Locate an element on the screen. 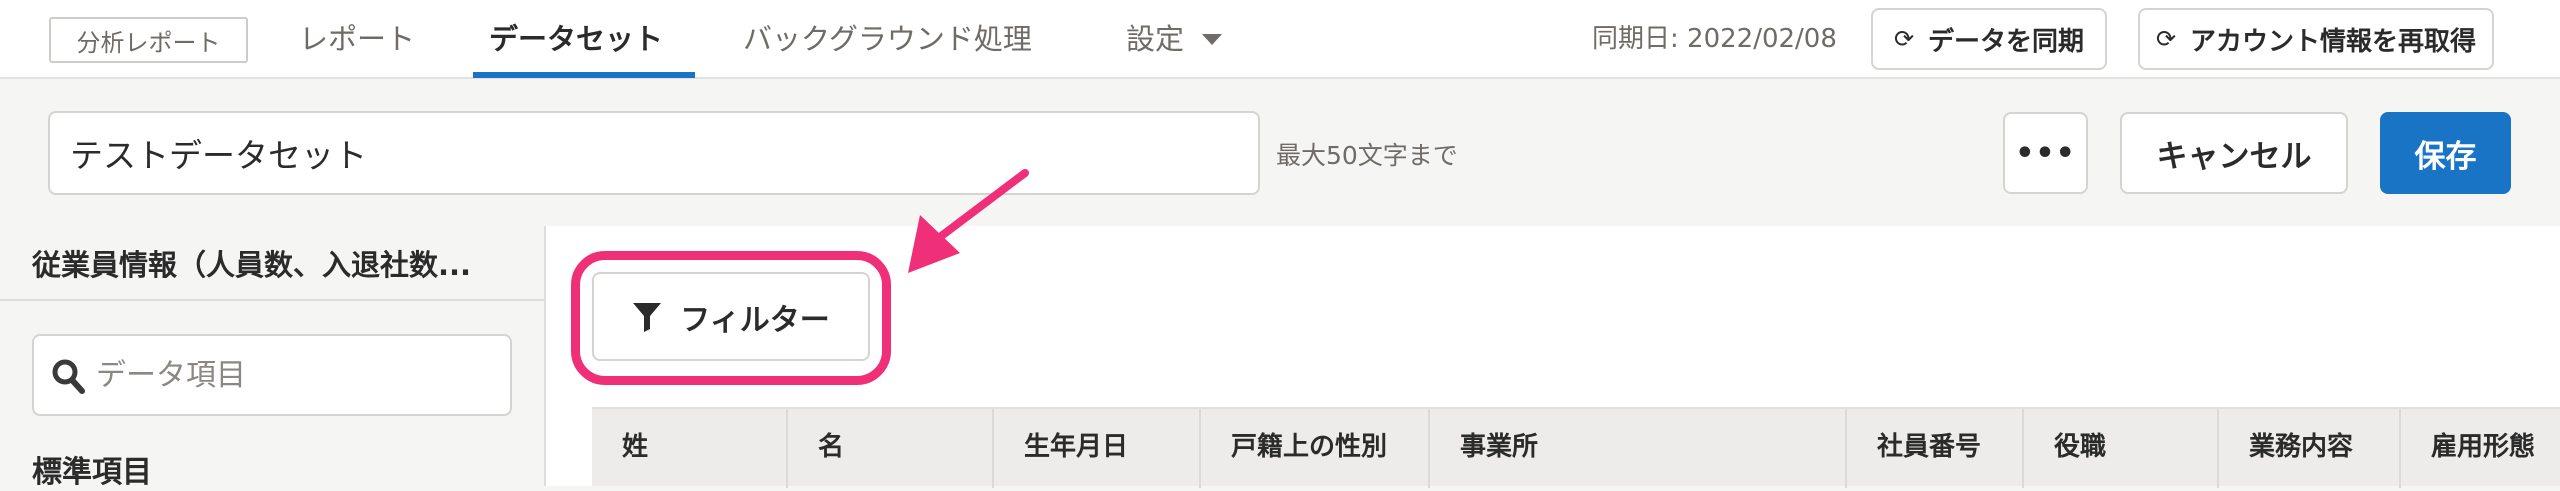 This screenshot has width=2560, height=491. tab-settings: 設定 is located at coordinates (1174, 39).